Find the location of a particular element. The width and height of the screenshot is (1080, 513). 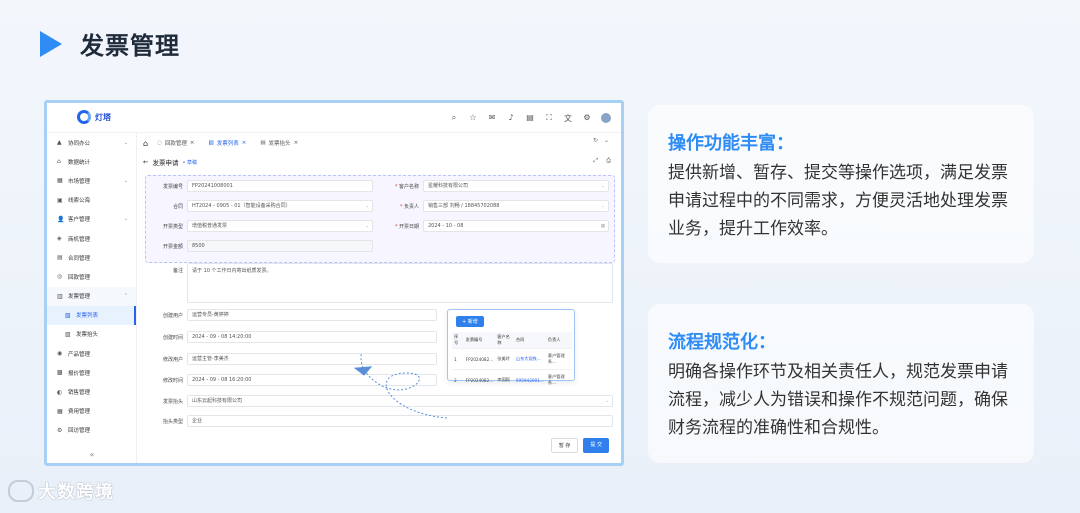

contract-label: 合同 is located at coordinates (177, 207).